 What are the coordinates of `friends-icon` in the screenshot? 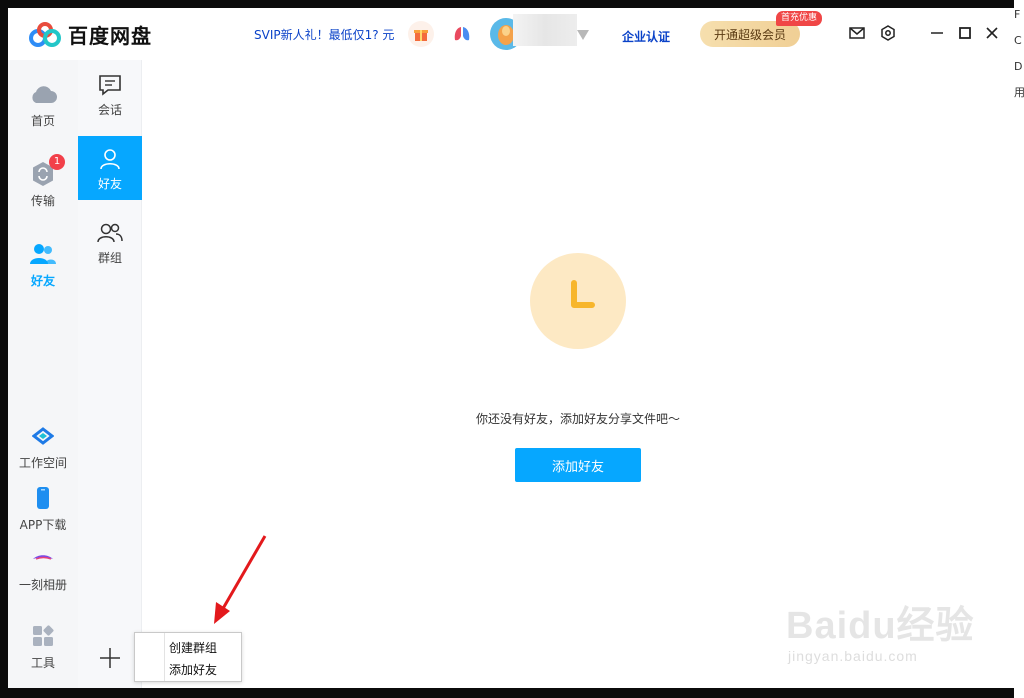 It's located at (43, 254).